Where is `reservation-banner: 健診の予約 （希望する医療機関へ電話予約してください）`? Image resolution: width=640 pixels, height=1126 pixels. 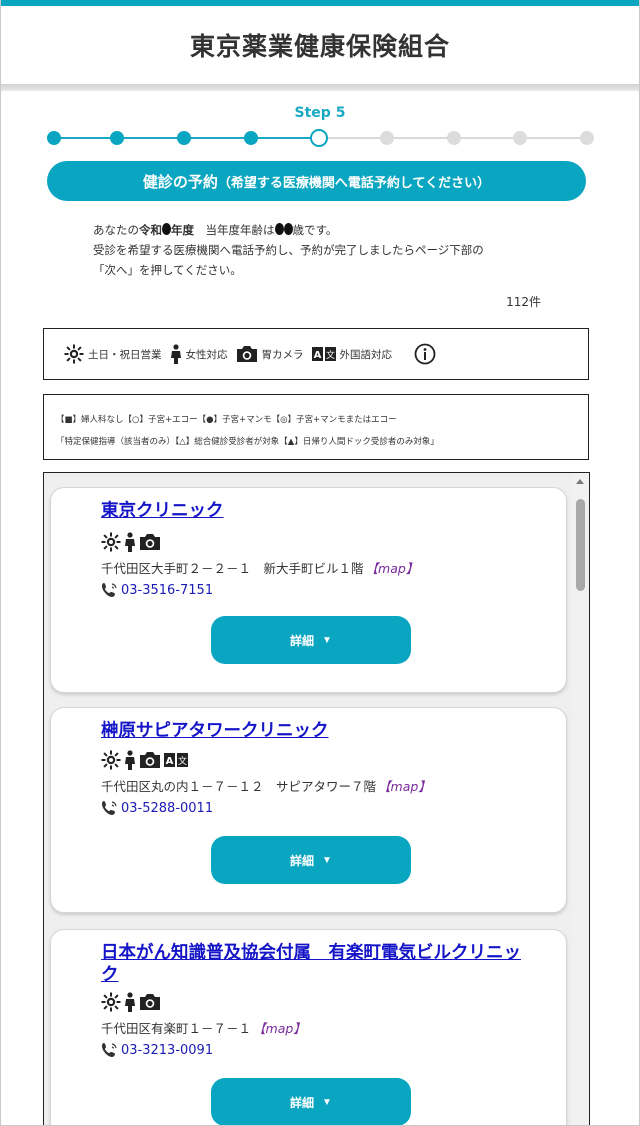
reservation-banner: 健診の予約 （希望する医療機関へ電話予約してください） is located at coordinates (316, 181).